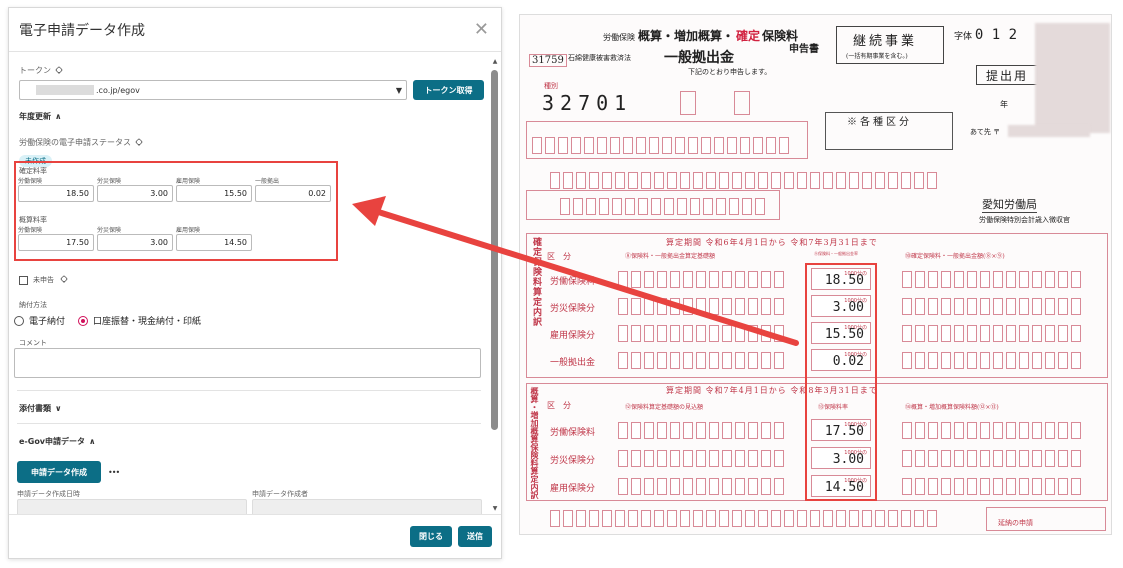 This screenshot has width=1123, height=568. What do you see at coordinates (686, 36) in the screenshot?
I see `form-title-main: 概算・増加概算・` at bounding box center [686, 36].